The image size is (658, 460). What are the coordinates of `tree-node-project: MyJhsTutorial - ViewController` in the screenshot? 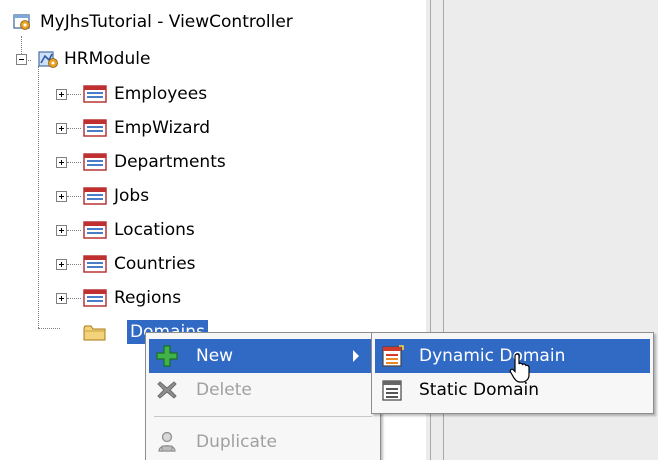 It's located at (154, 22).